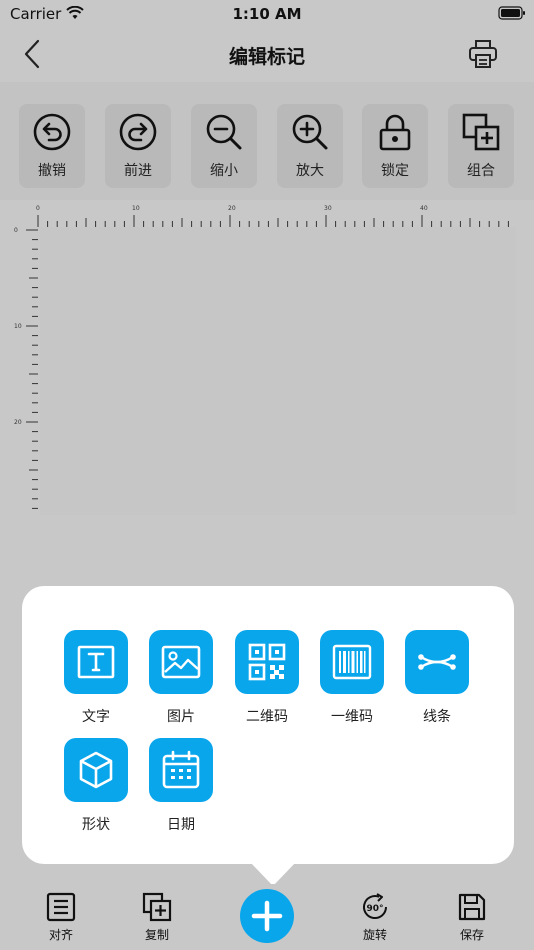 Image resolution: width=534 pixels, height=950 pixels. I want to click on lock-button: 锁定, so click(395, 146).